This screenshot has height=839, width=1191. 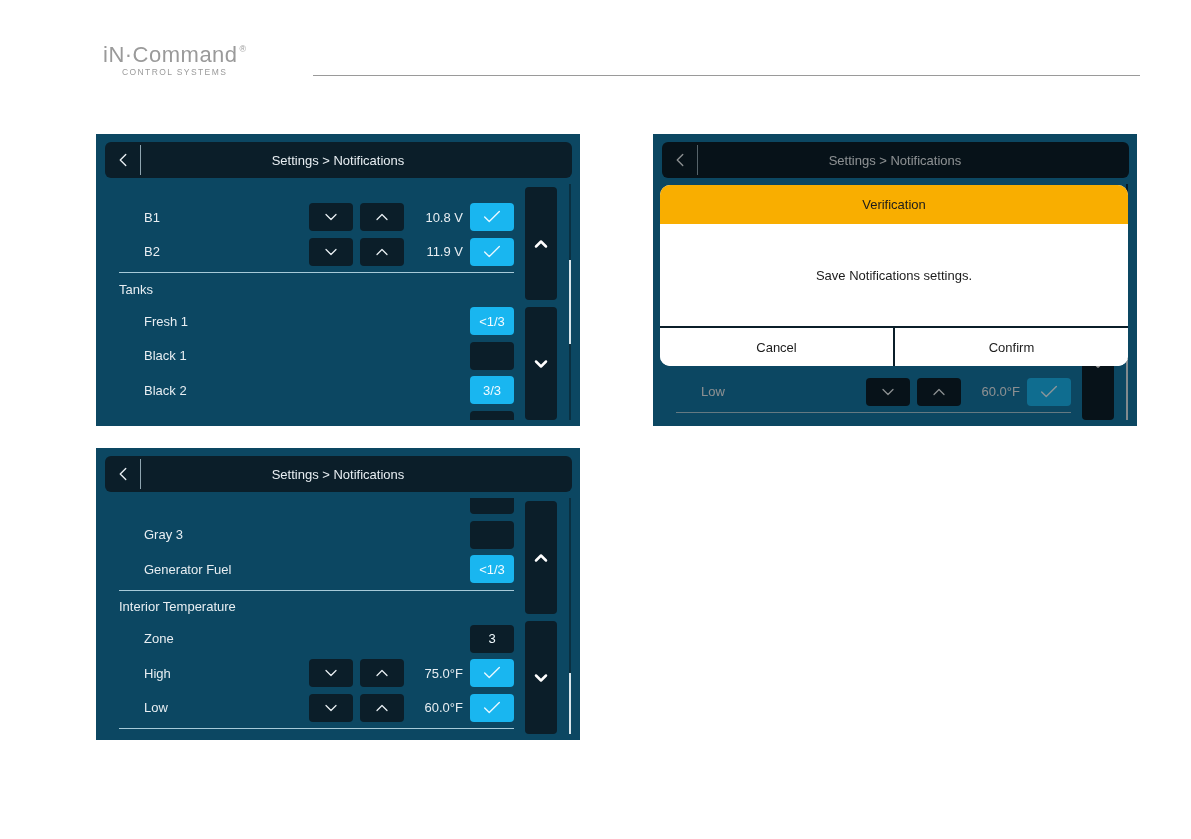 What do you see at coordinates (136, 289) in the screenshot?
I see `section-heading: Tanks` at bounding box center [136, 289].